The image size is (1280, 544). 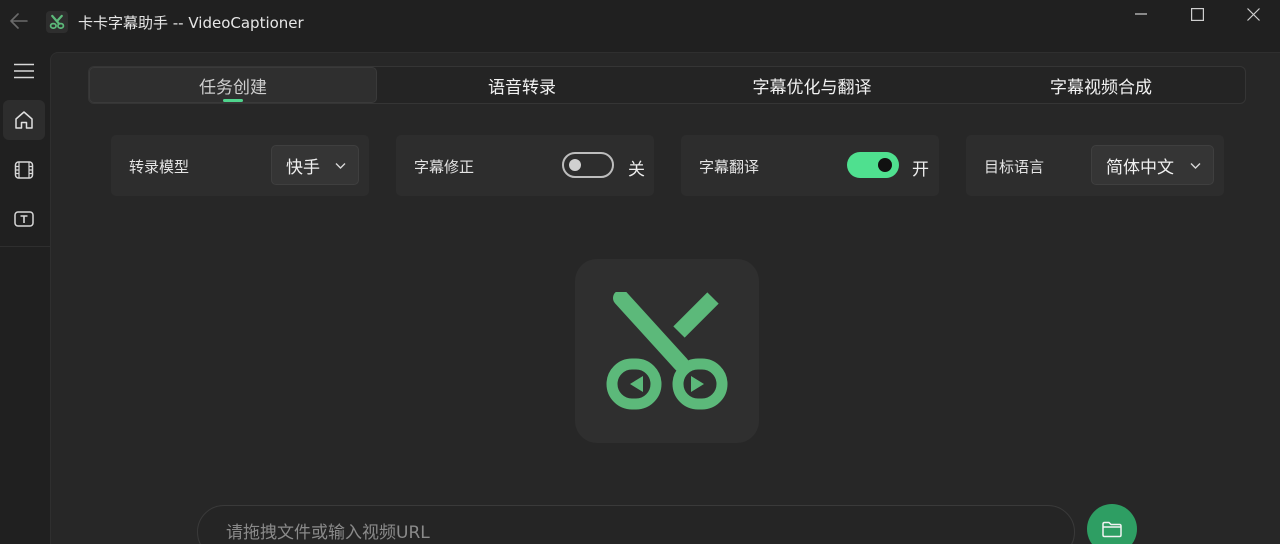 I want to click on tab-label: 任务创建, so click(x=233, y=87).